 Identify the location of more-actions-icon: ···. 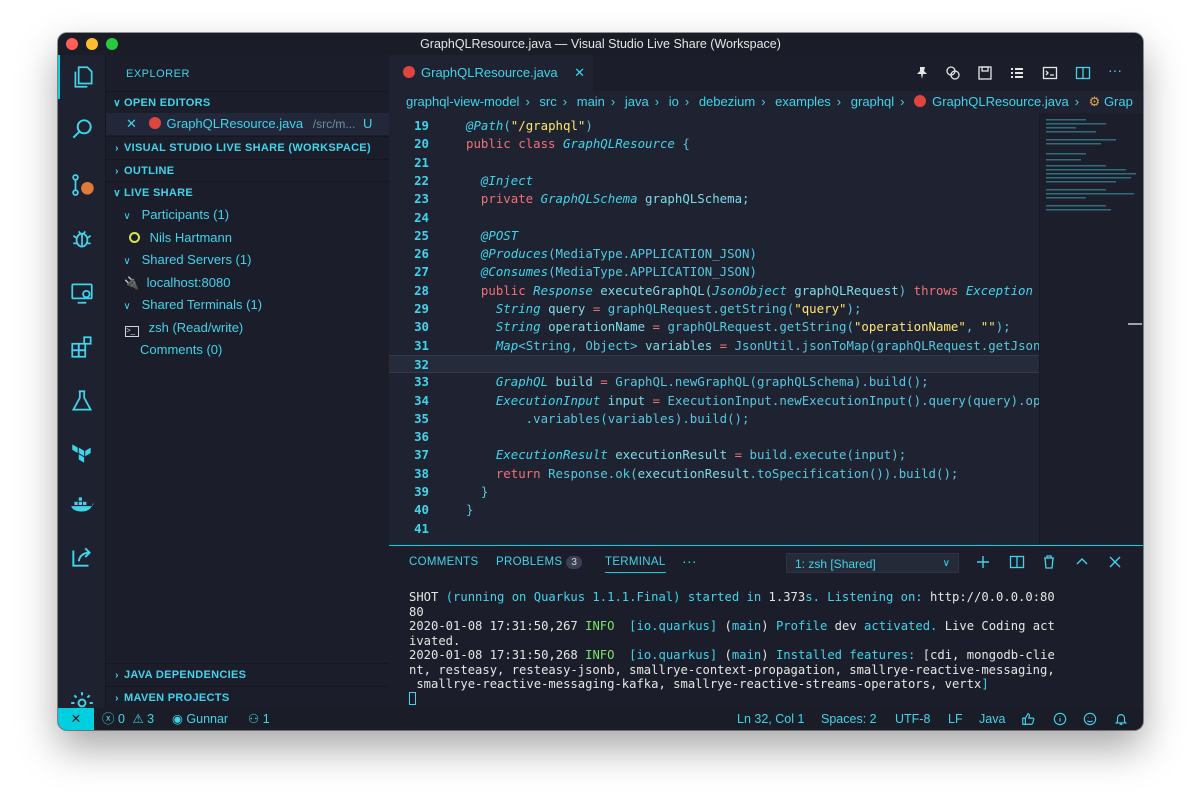
(1115, 70).